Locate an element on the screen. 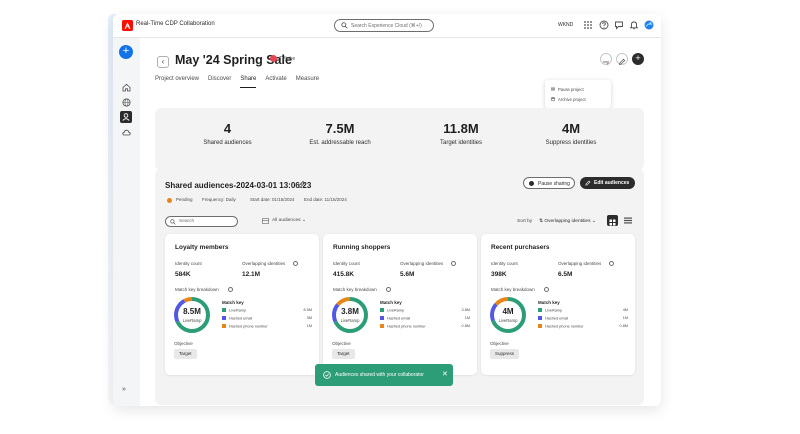 This screenshot has height=434, width=800. edit-title-pencil-icon is located at coordinates (301, 184).